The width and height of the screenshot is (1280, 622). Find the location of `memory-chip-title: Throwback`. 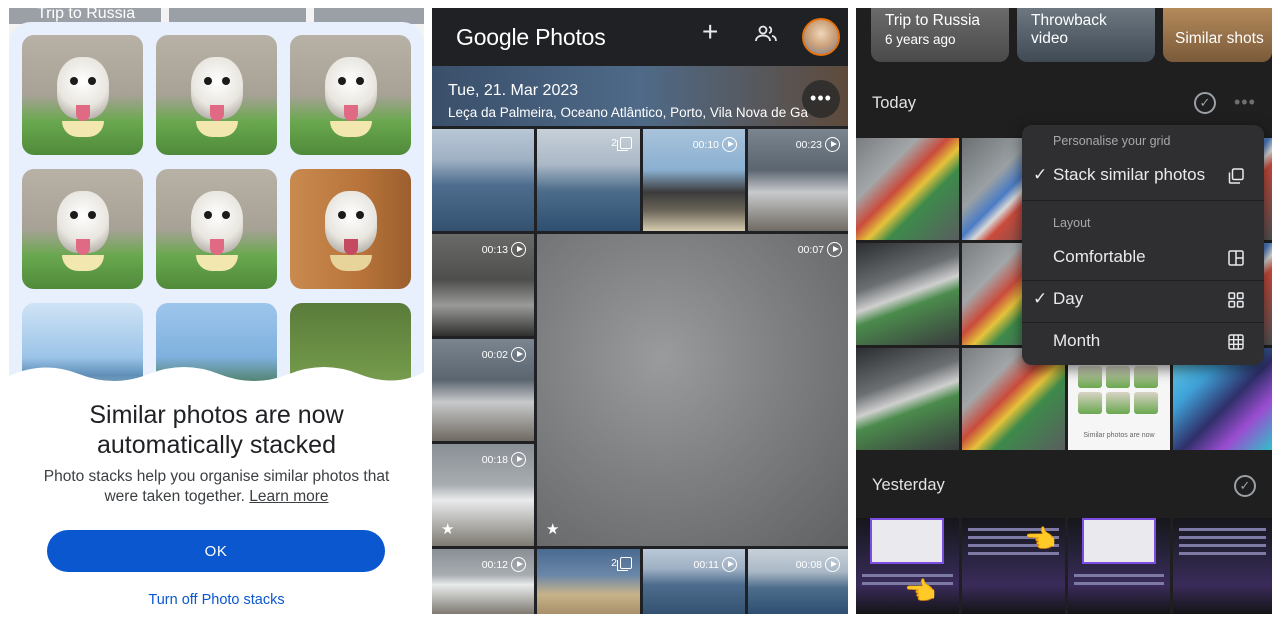

memory-chip-title: Throwback is located at coordinates (1069, 20).